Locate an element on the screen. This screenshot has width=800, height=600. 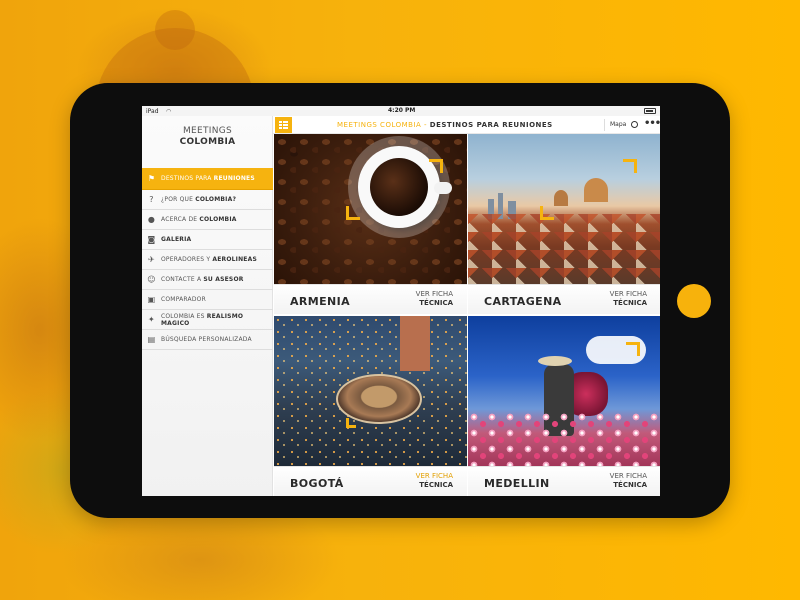
sidebar-item-label: BÚSQUEDA PERSONALIZADA is located at coordinates (206, 339).